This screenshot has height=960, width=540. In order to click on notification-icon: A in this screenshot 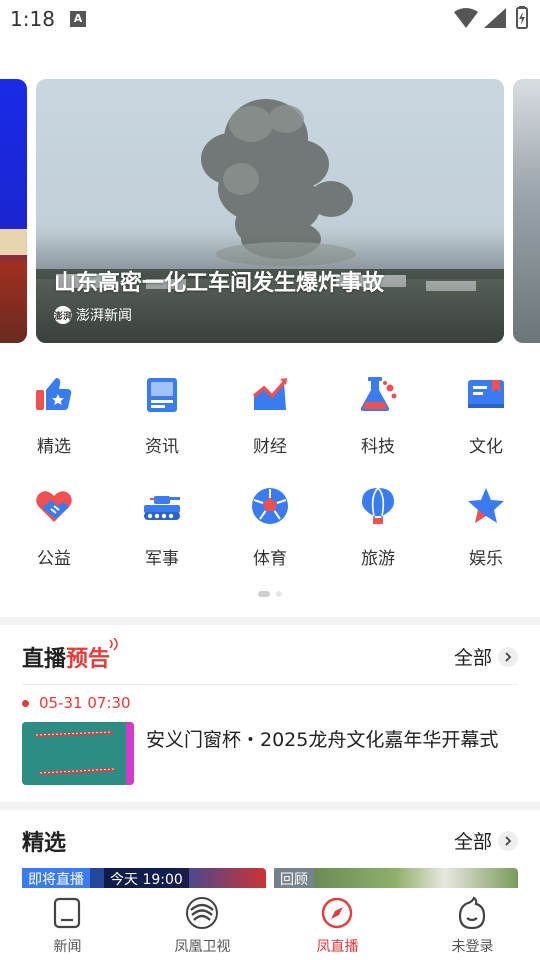, I will do `click(78, 19)`.